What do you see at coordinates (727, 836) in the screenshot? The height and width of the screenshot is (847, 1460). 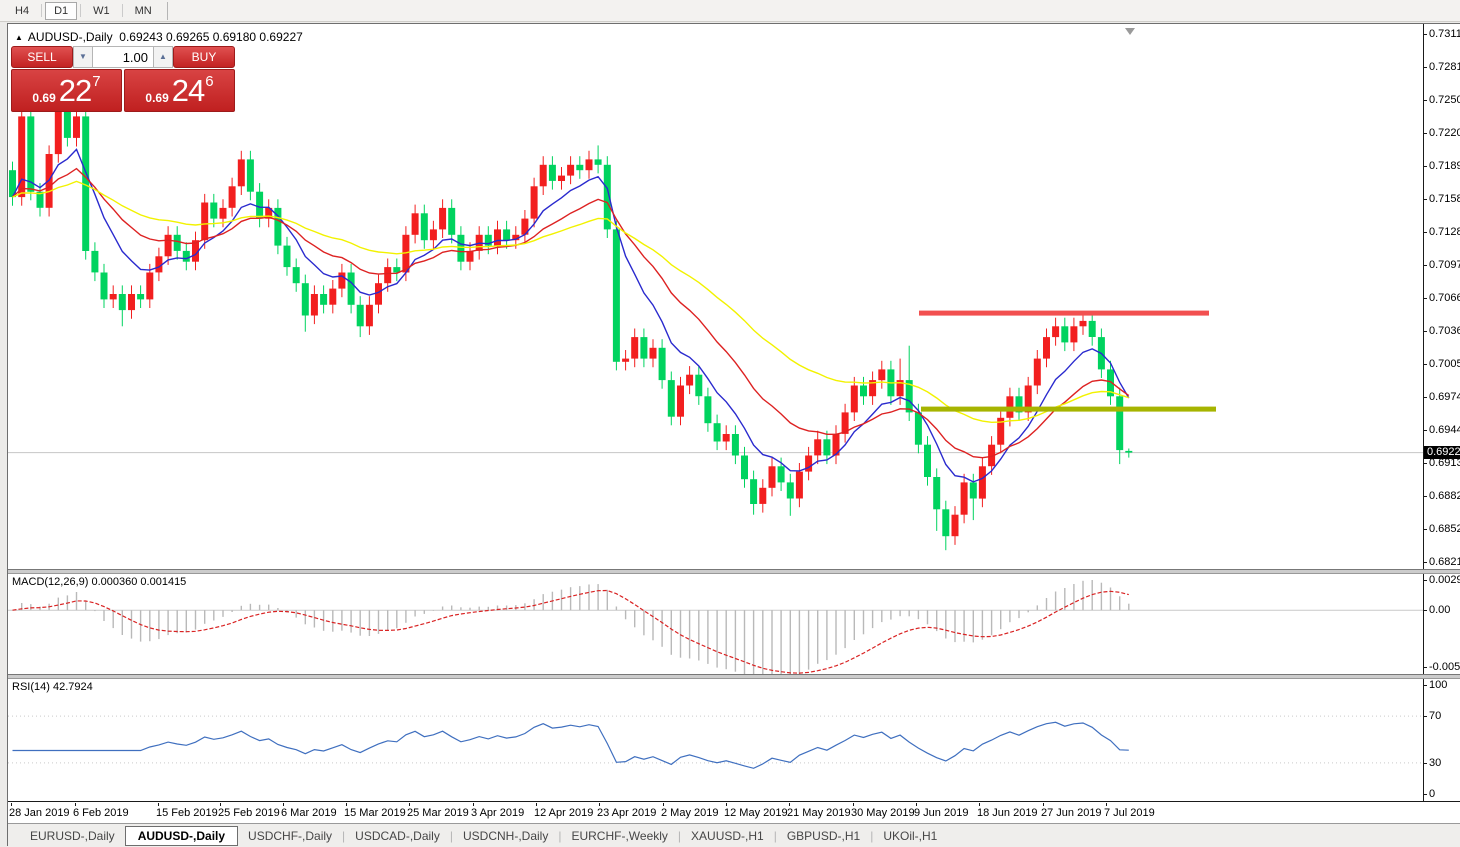 I see `chart-tab-xauusd-h1: XAUUSD-,H1` at bounding box center [727, 836].